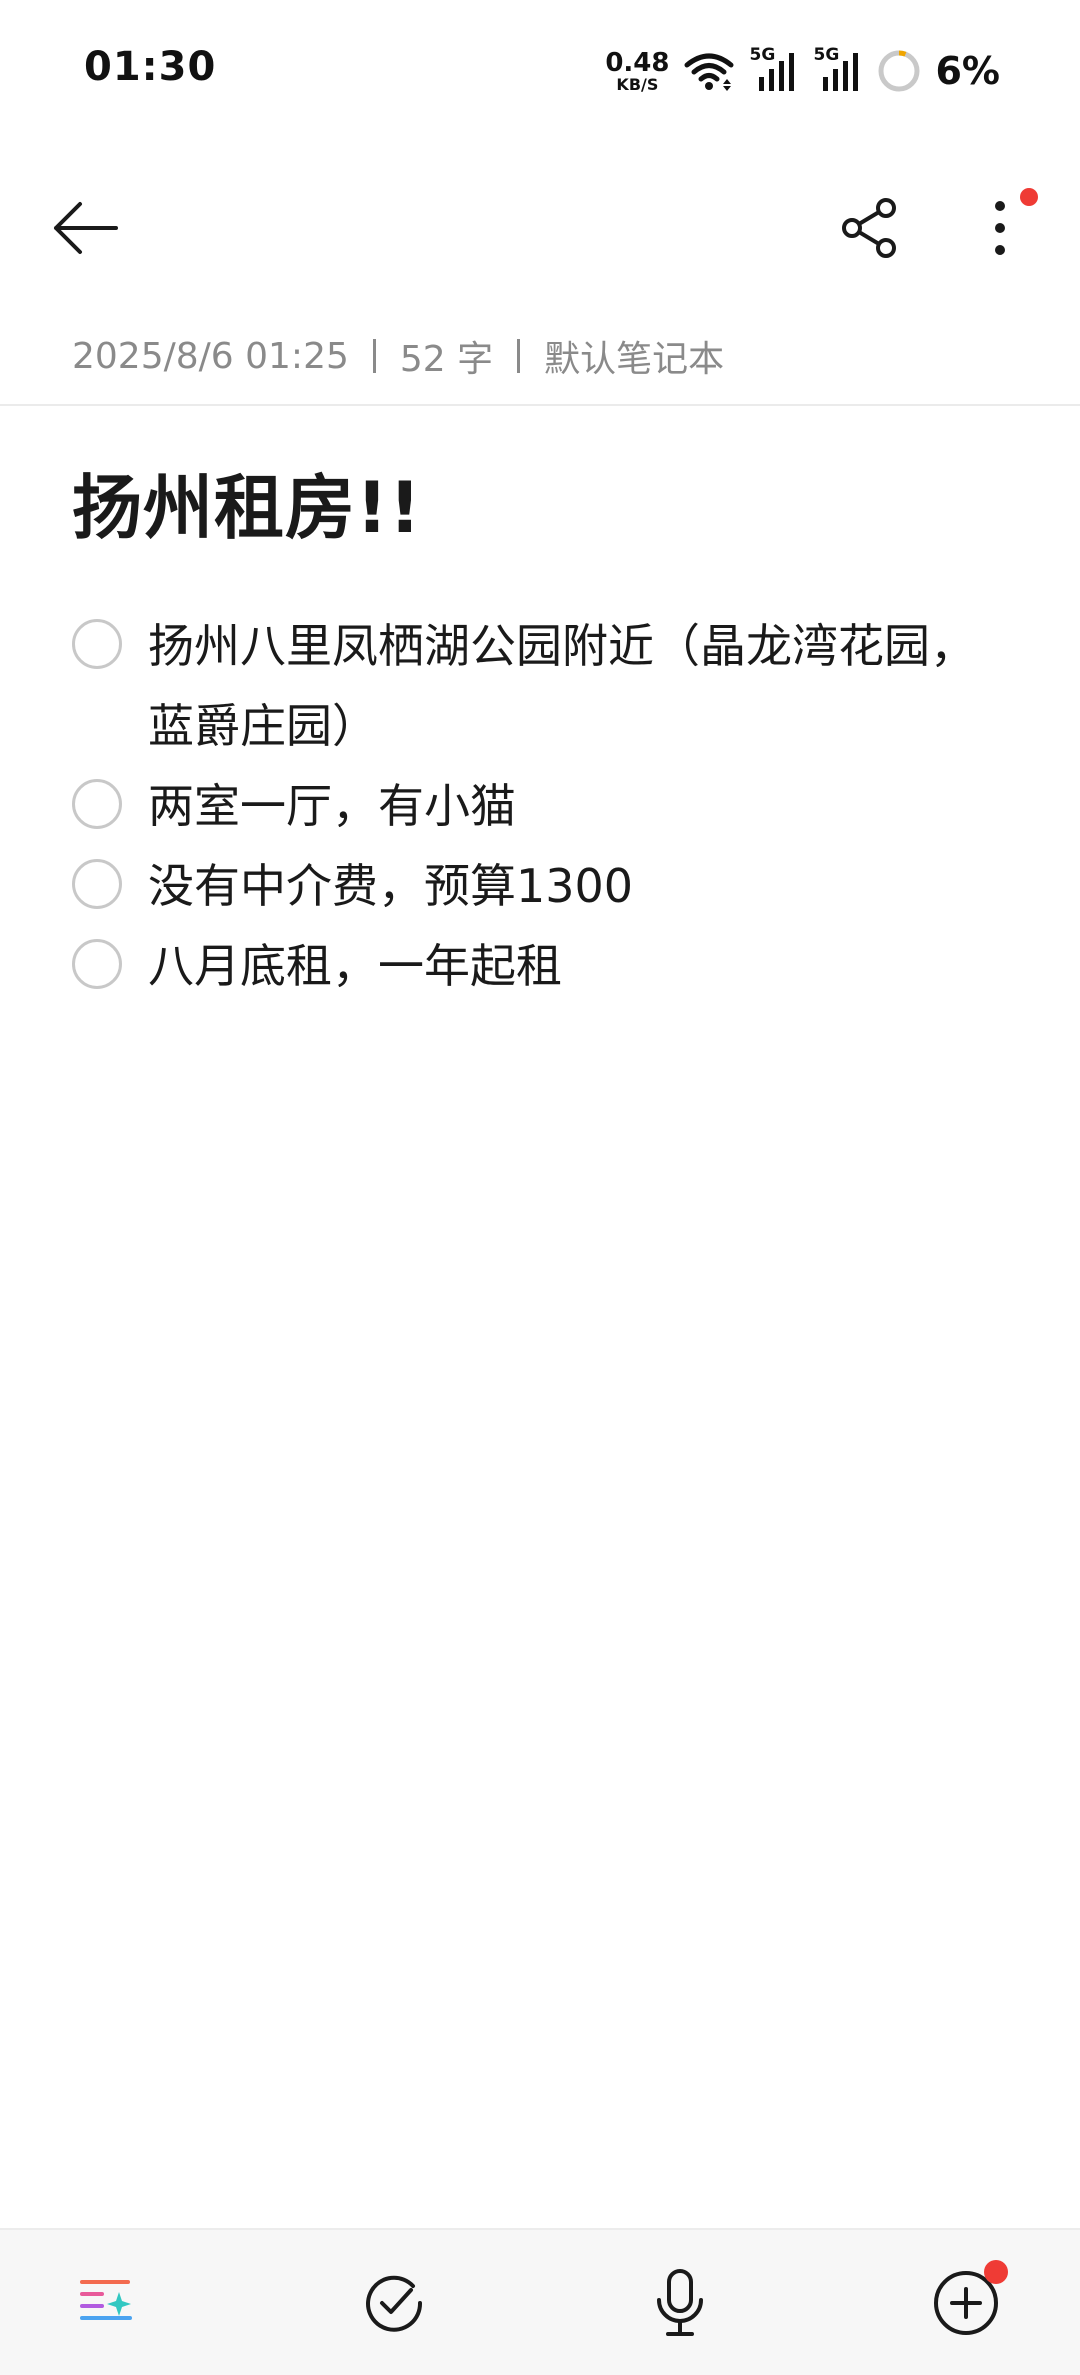  Describe the element at coordinates (709, 72) in the screenshot. I see `wifi-icon` at that location.